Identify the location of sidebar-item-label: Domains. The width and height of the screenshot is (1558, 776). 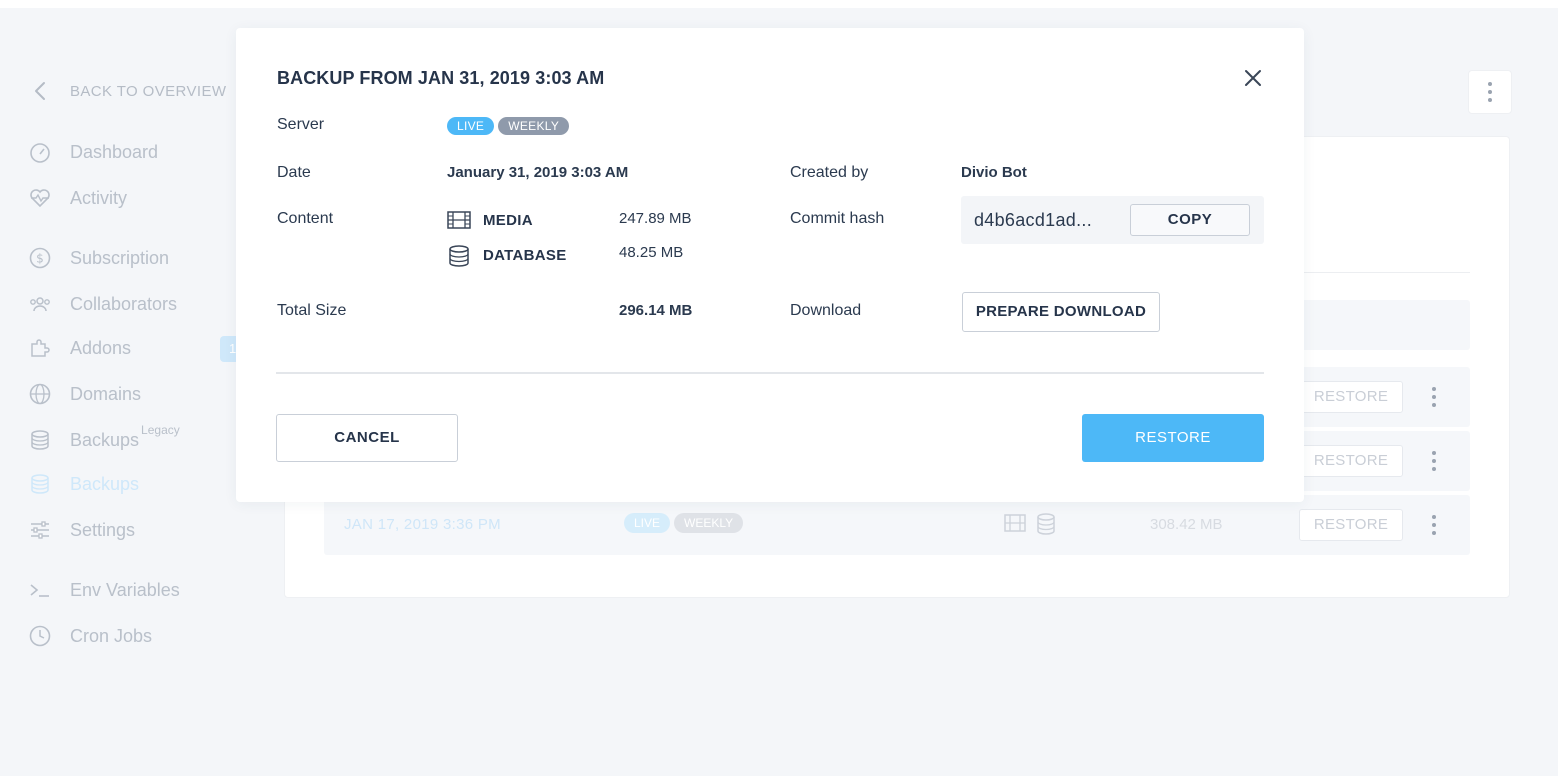
(106, 393).